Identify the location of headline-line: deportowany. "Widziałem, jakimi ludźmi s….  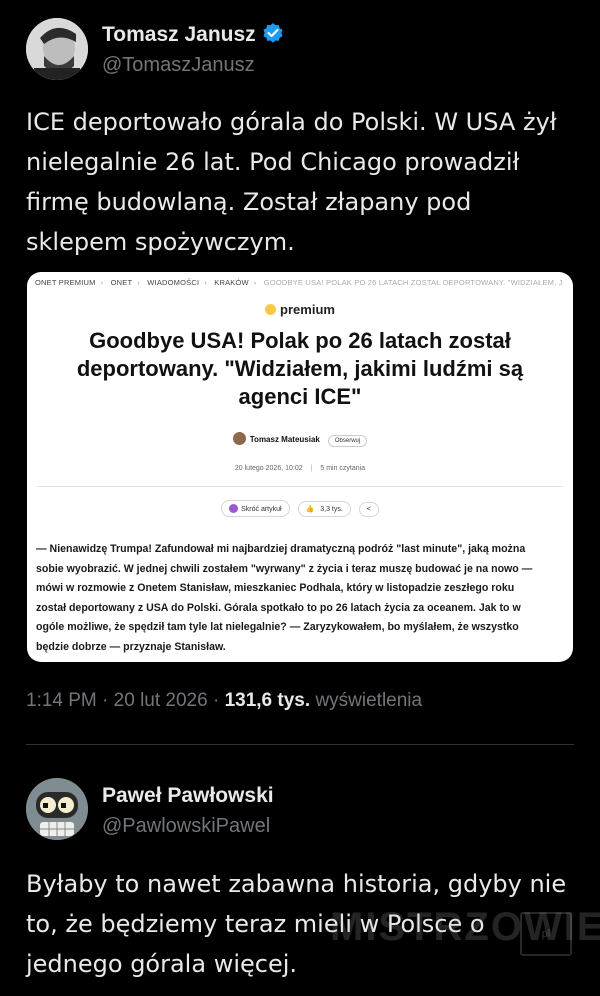
(300, 368).